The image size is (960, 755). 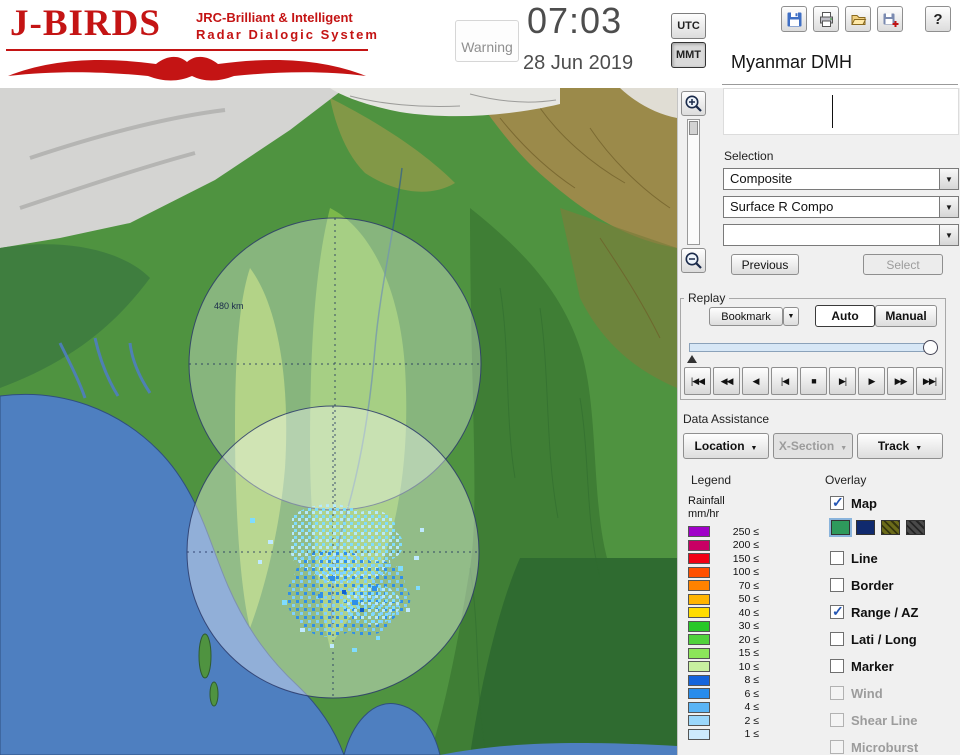 I want to click on save-icon, so click(x=794, y=19).